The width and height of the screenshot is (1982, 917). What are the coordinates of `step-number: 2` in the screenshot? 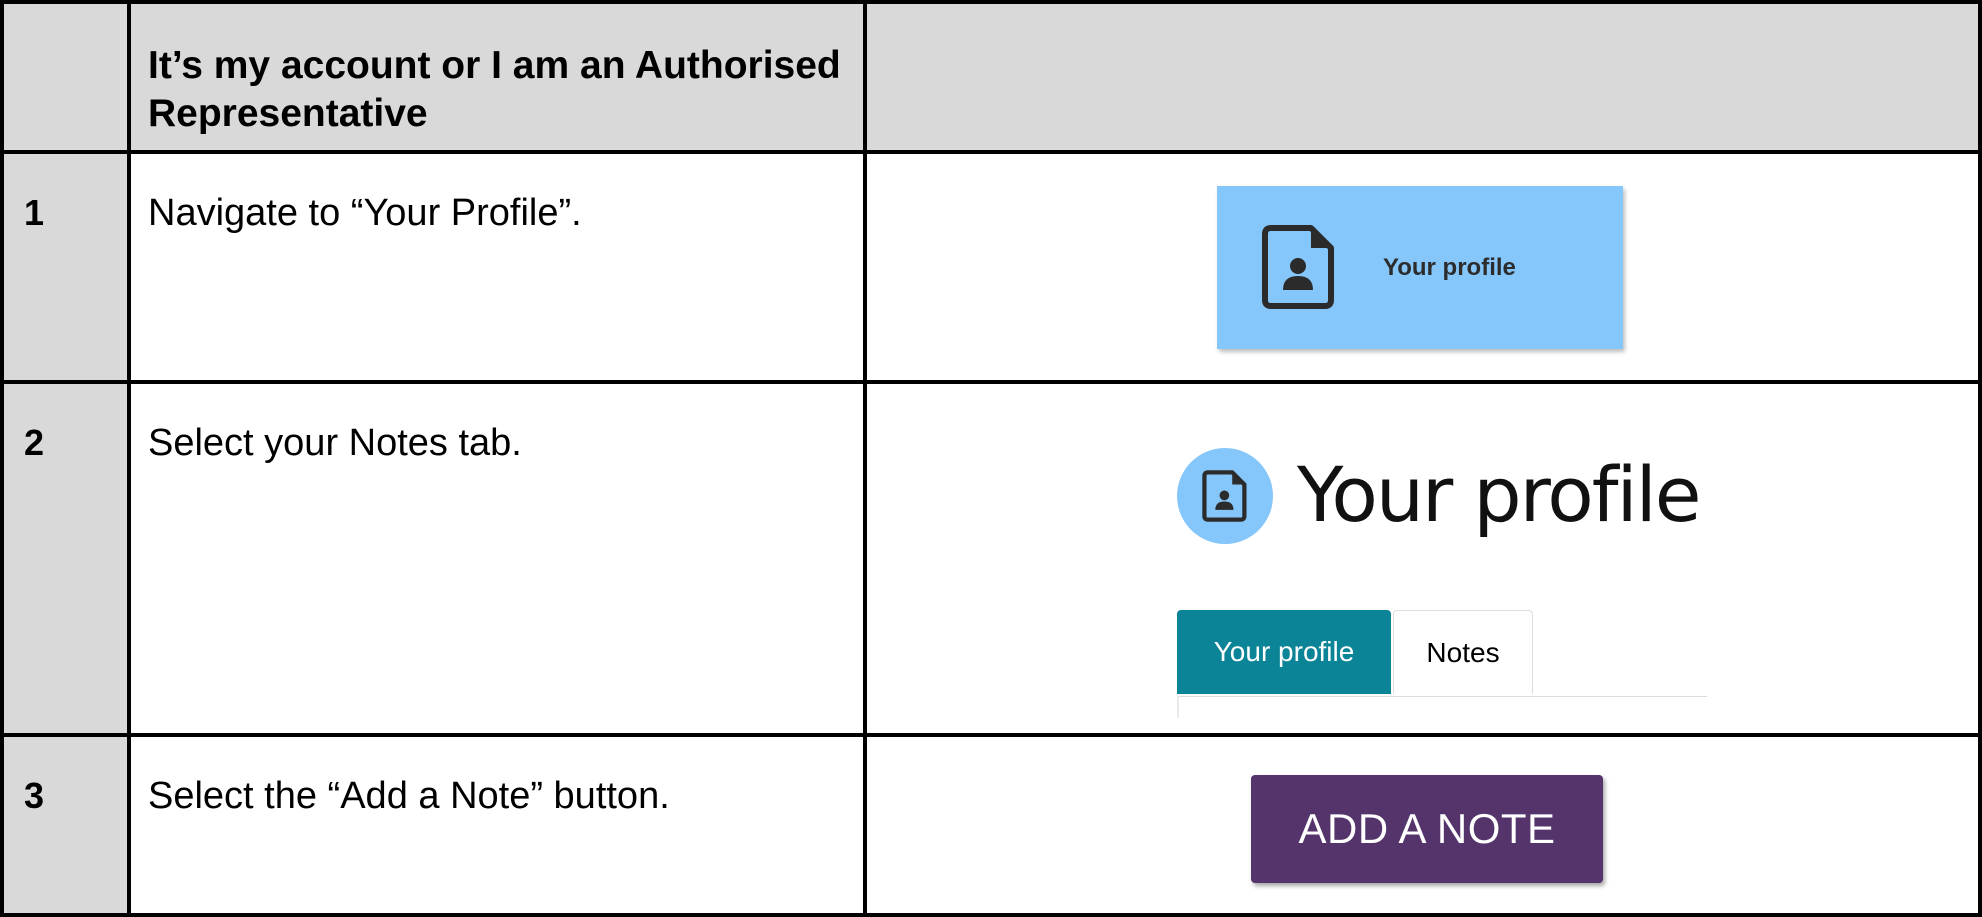 It's located at (65, 558).